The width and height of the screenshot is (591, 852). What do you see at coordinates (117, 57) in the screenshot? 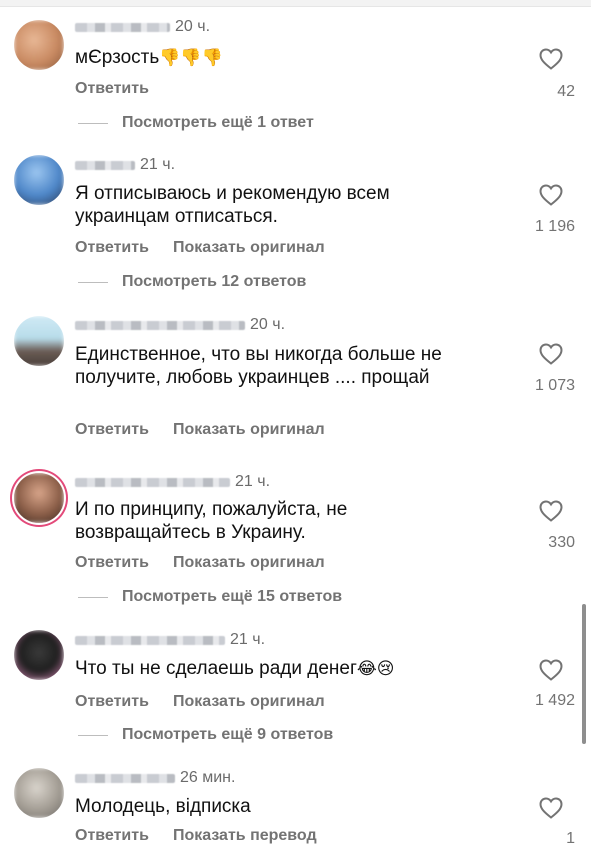
I see `comment-text-body: мЄрзость` at bounding box center [117, 57].